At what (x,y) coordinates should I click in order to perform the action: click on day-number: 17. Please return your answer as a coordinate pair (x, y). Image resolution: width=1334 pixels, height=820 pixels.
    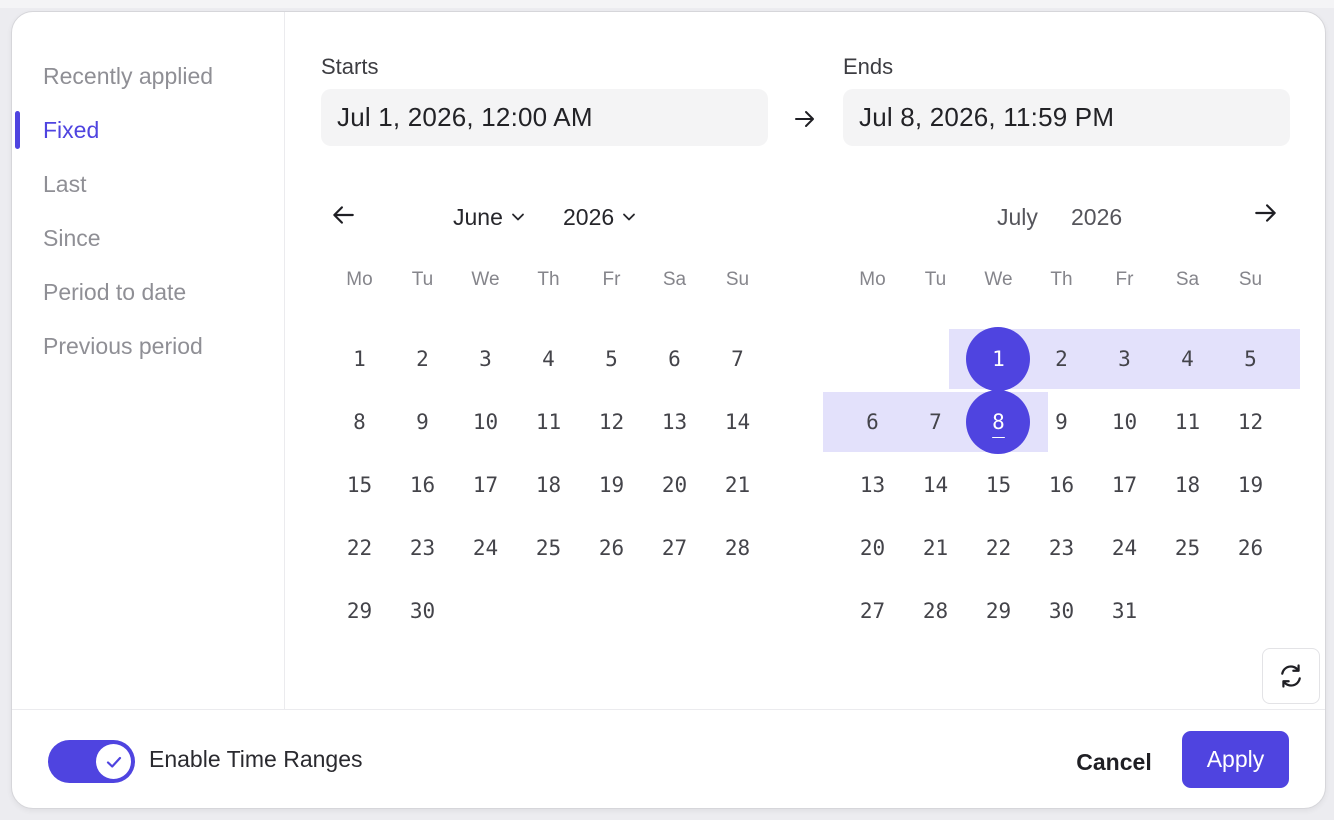
    Looking at the image, I should click on (485, 485).